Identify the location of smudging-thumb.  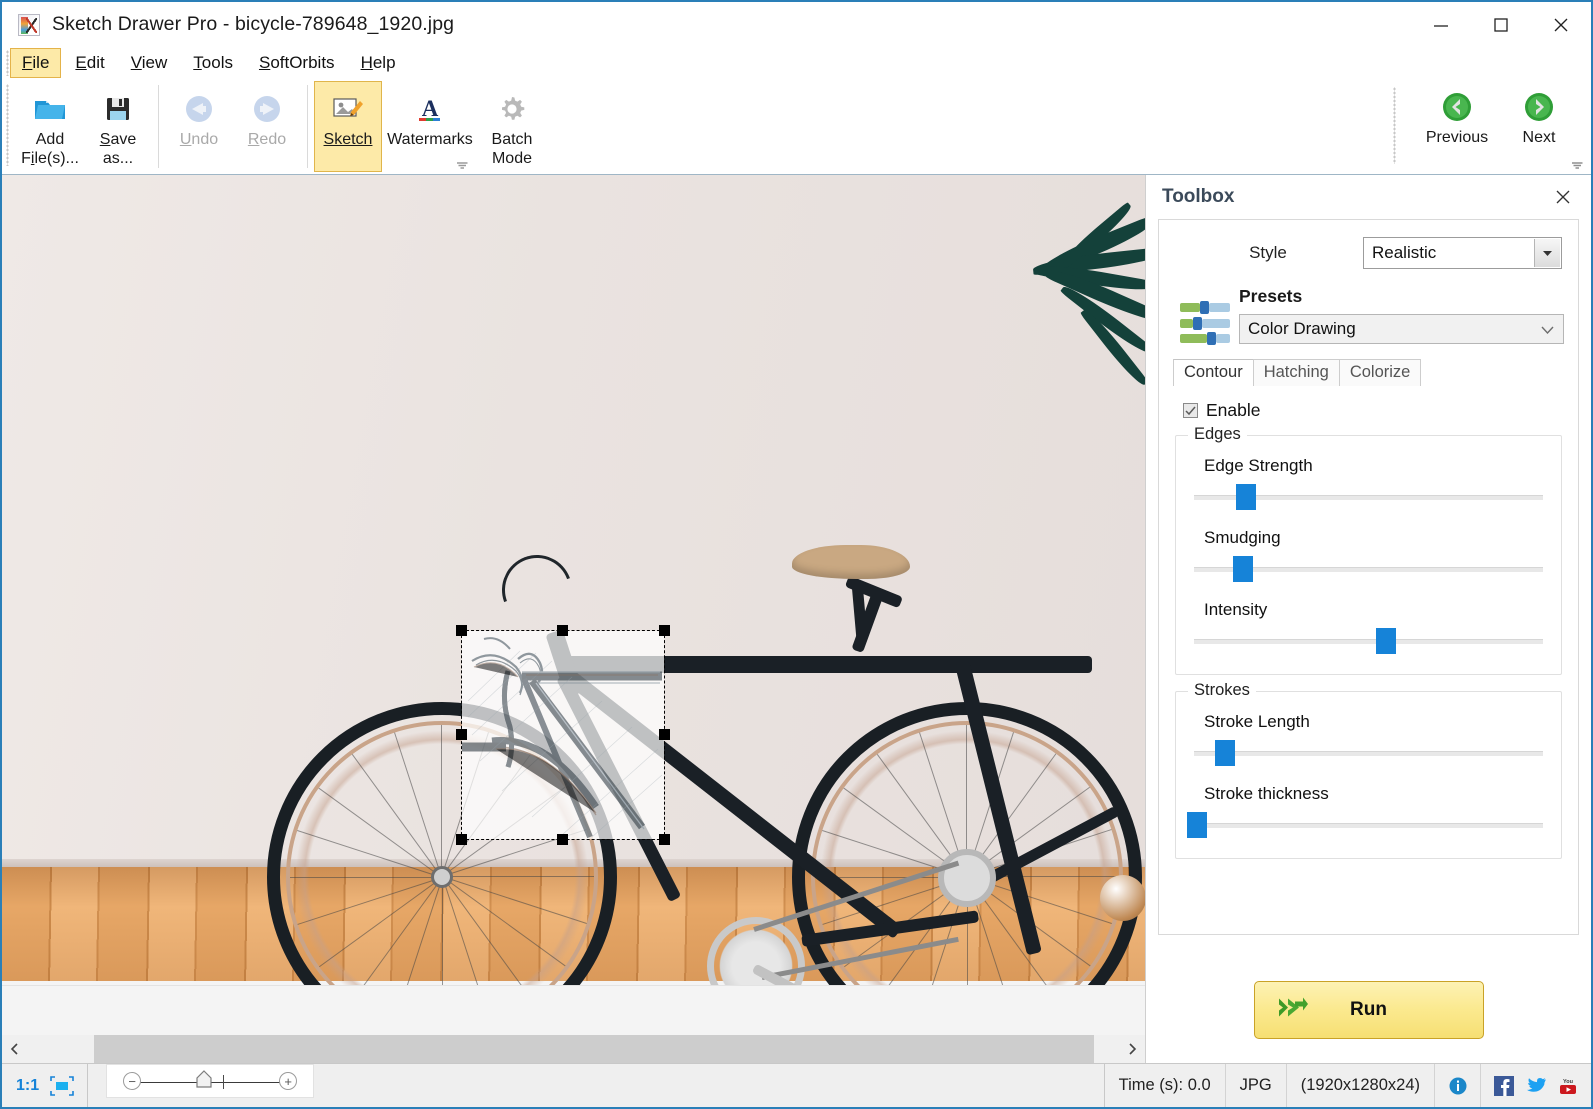
(1242, 569).